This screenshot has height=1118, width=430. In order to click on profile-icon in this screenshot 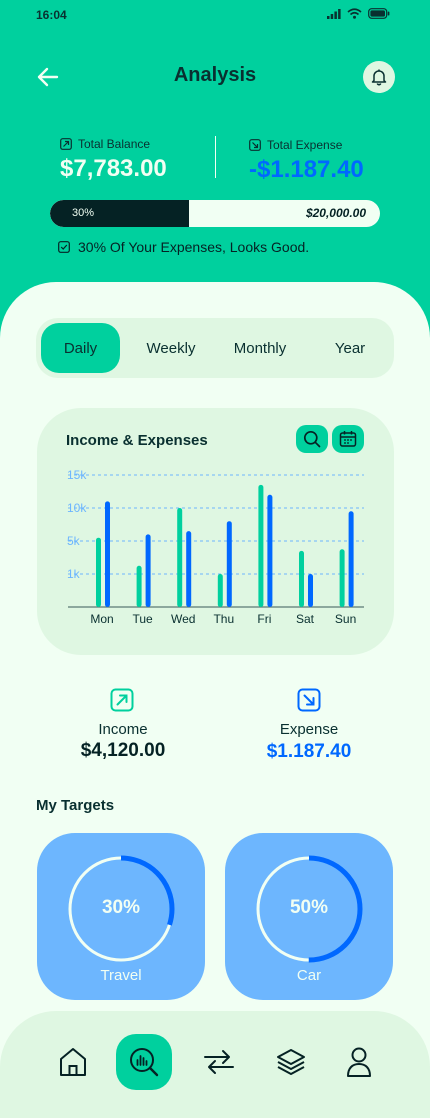, I will do `click(359, 1062)`.